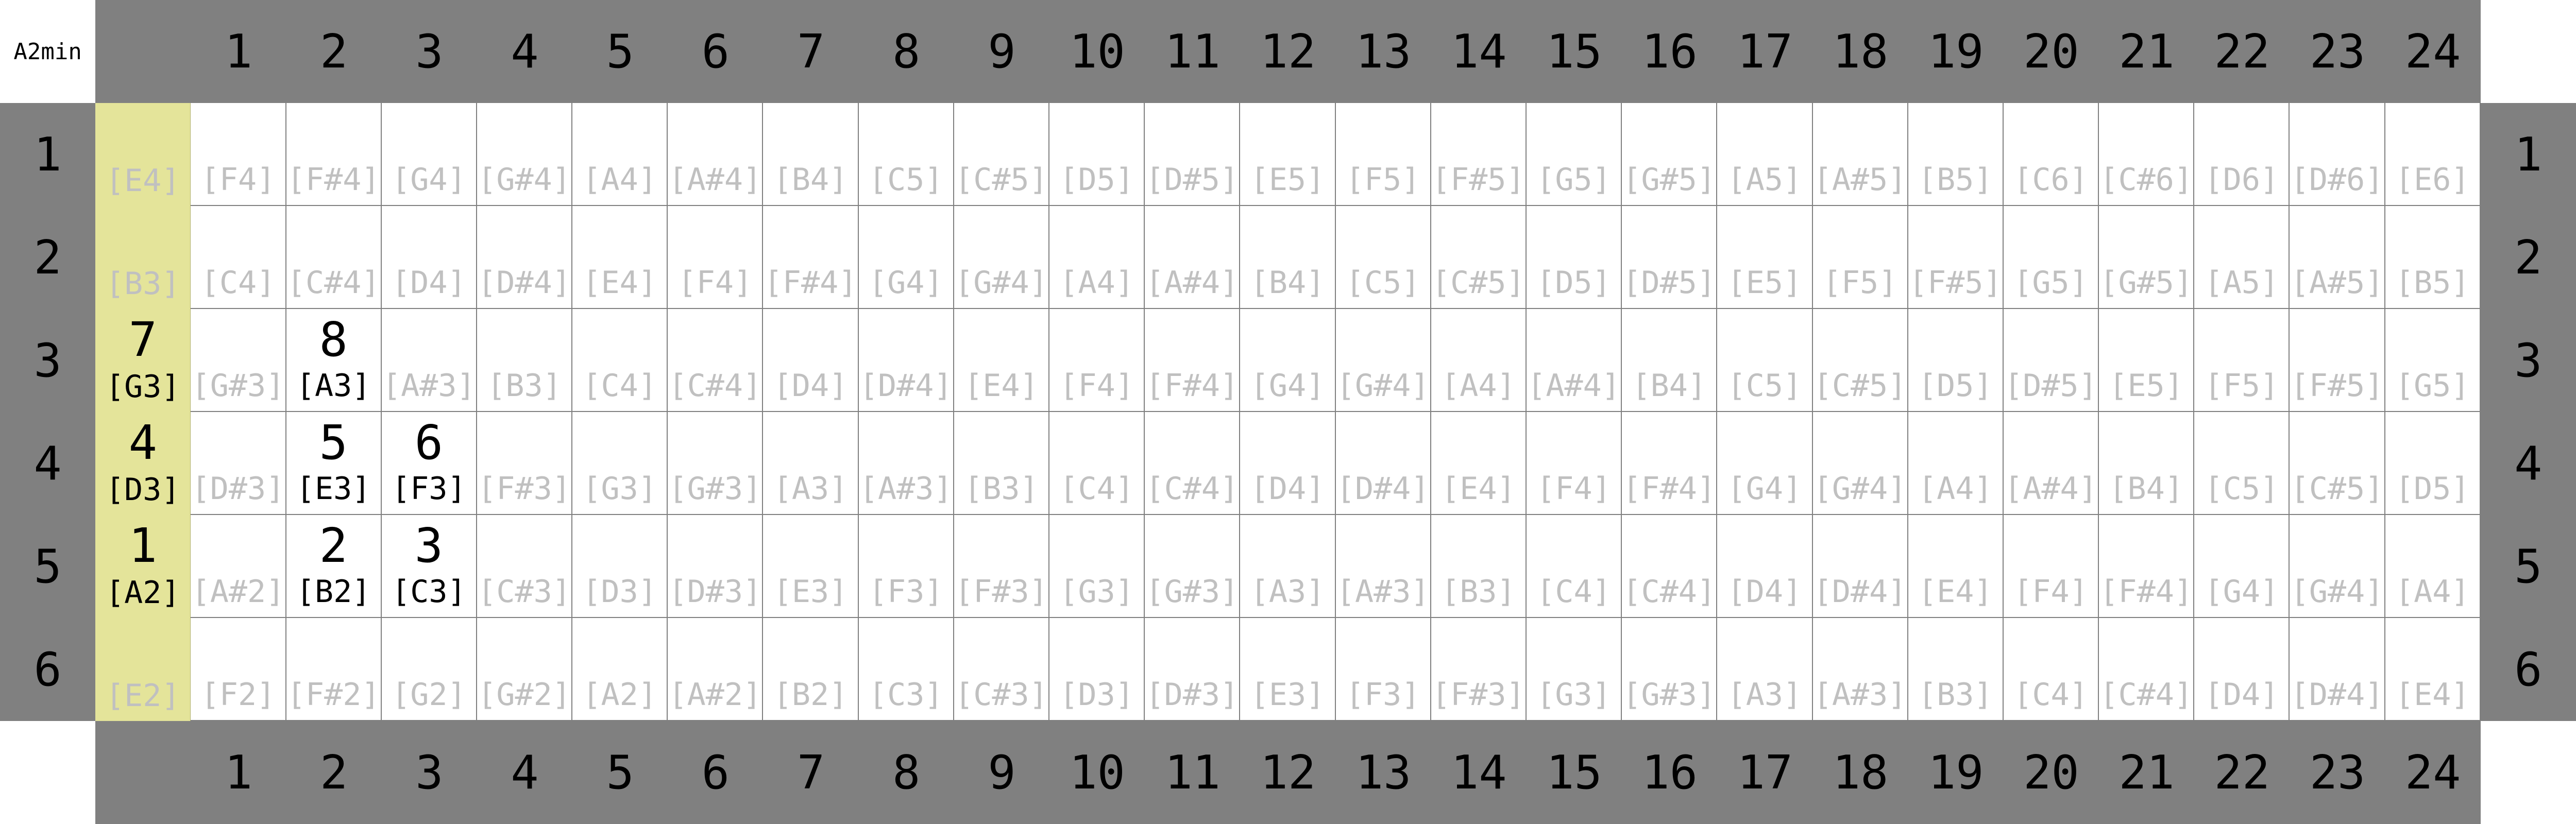 This screenshot has height=824, width=2576. I want to click on fret-cell: 7 [G3], so click(143, 360).